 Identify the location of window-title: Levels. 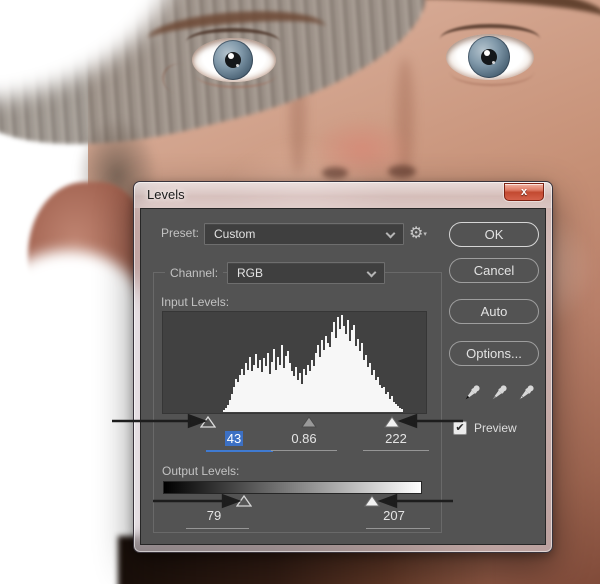
(166, 194).